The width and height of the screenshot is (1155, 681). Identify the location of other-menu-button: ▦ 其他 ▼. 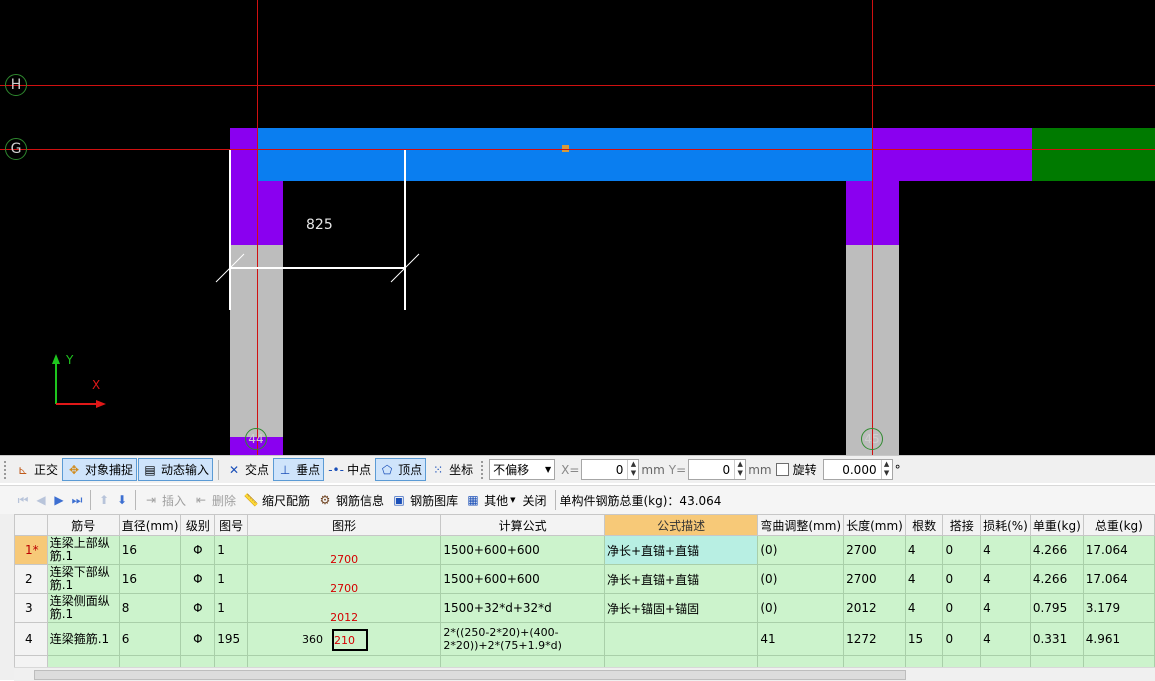
(490, 500).